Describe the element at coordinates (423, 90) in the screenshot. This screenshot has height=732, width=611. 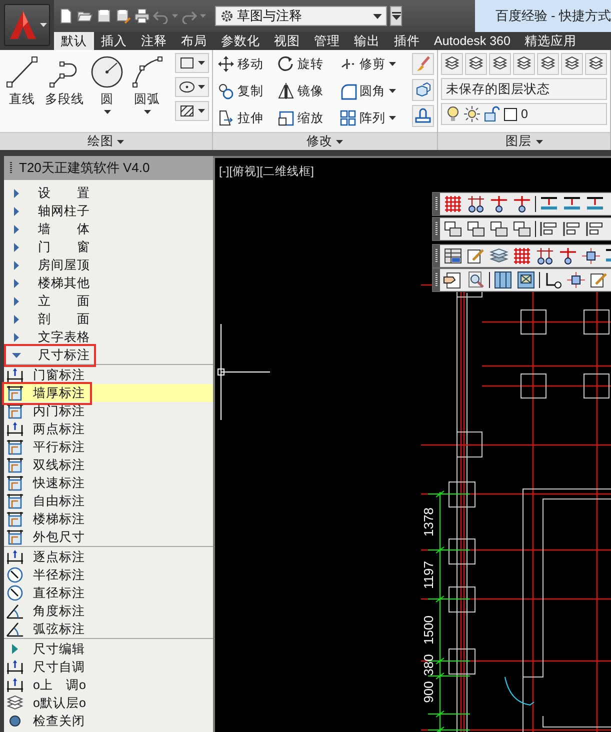
I see `properties-button` at that location.